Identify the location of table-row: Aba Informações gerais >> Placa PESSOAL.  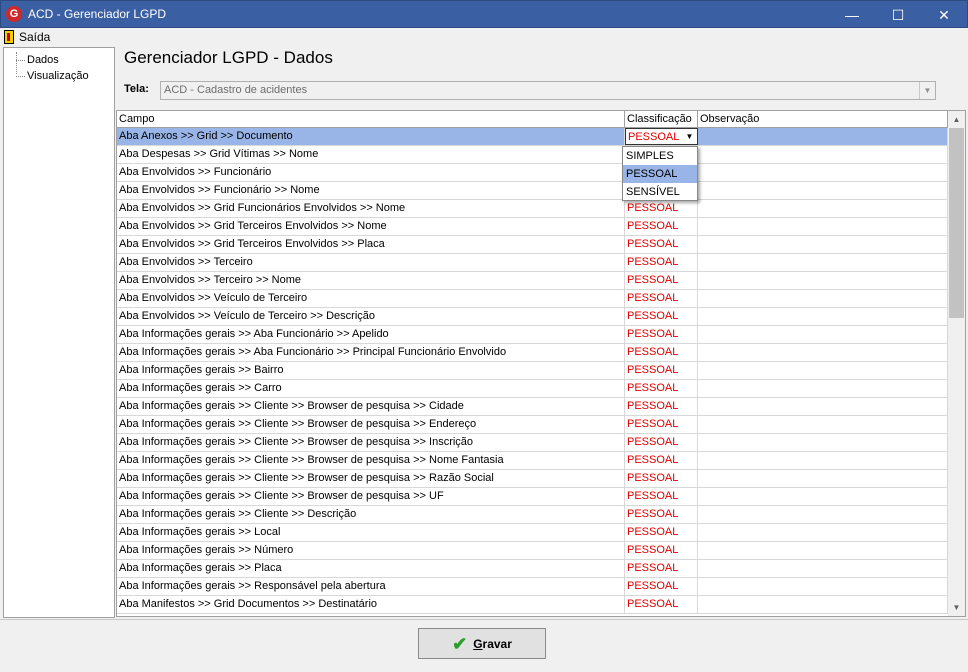
(532, 569).